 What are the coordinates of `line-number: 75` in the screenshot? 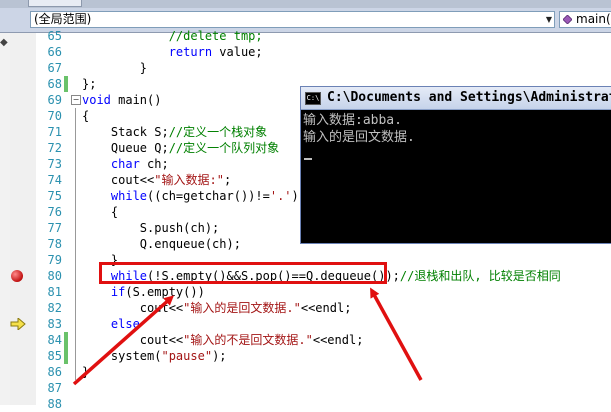 It's located at (54, 196).